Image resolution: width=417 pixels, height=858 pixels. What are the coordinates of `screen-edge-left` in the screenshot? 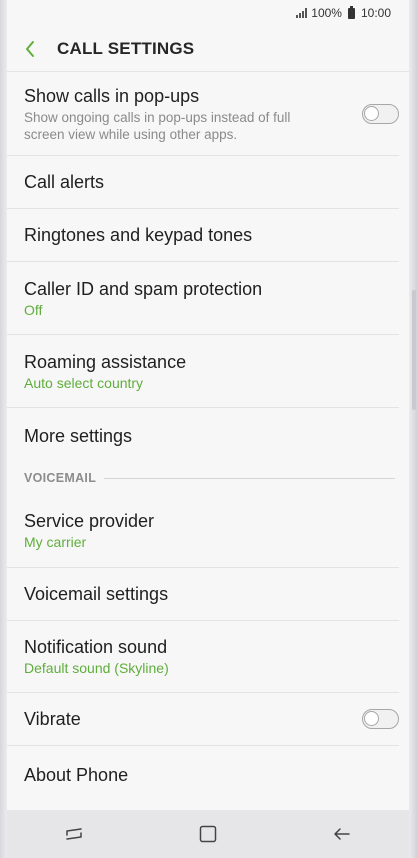 It's located at (3, 429).